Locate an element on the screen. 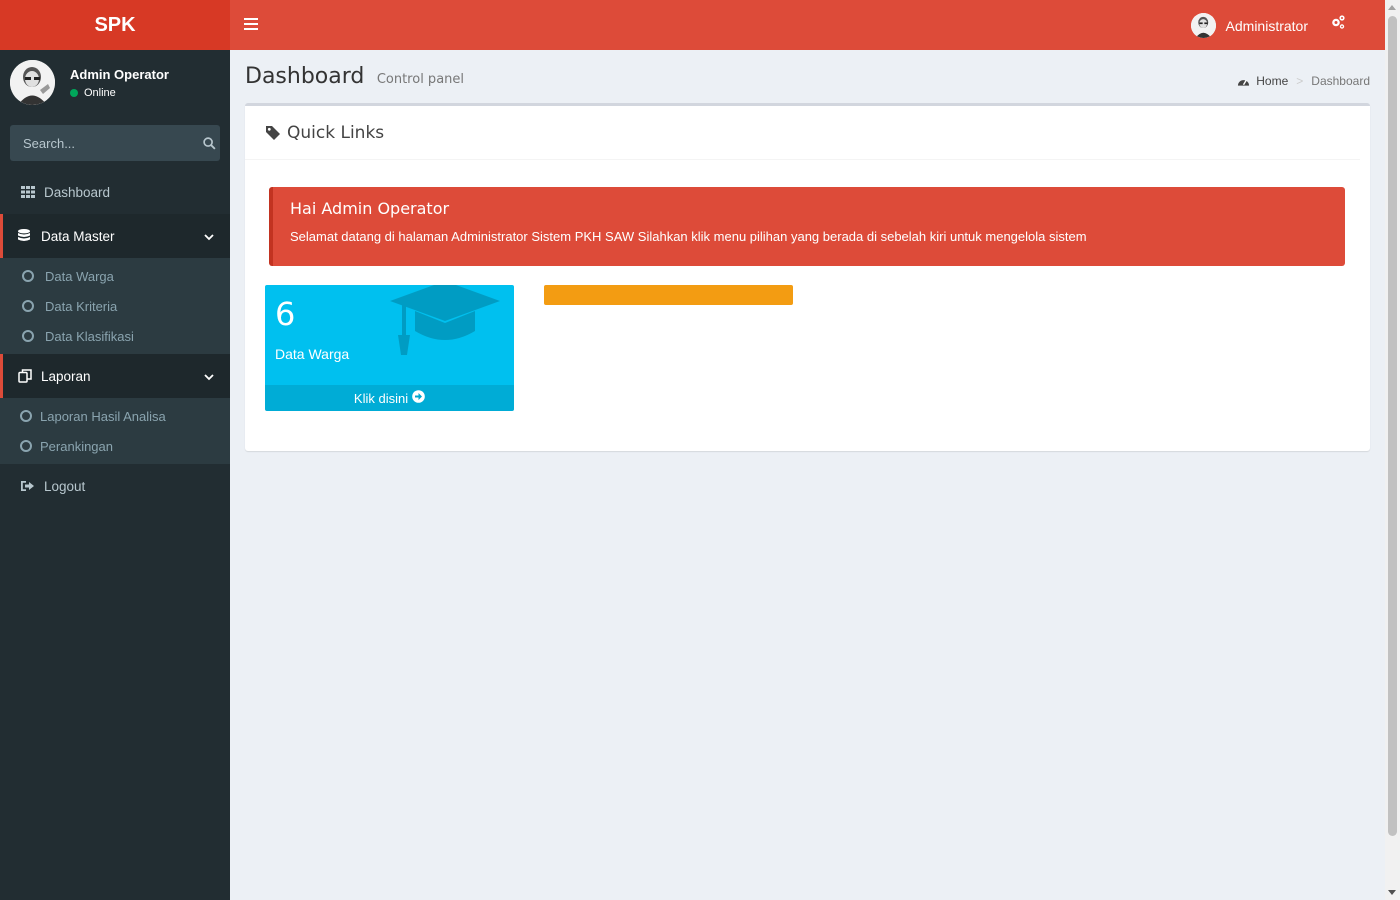 This screenshot has height=900, width=1400. page-scrollbar is located at coordinates (1392, 450).